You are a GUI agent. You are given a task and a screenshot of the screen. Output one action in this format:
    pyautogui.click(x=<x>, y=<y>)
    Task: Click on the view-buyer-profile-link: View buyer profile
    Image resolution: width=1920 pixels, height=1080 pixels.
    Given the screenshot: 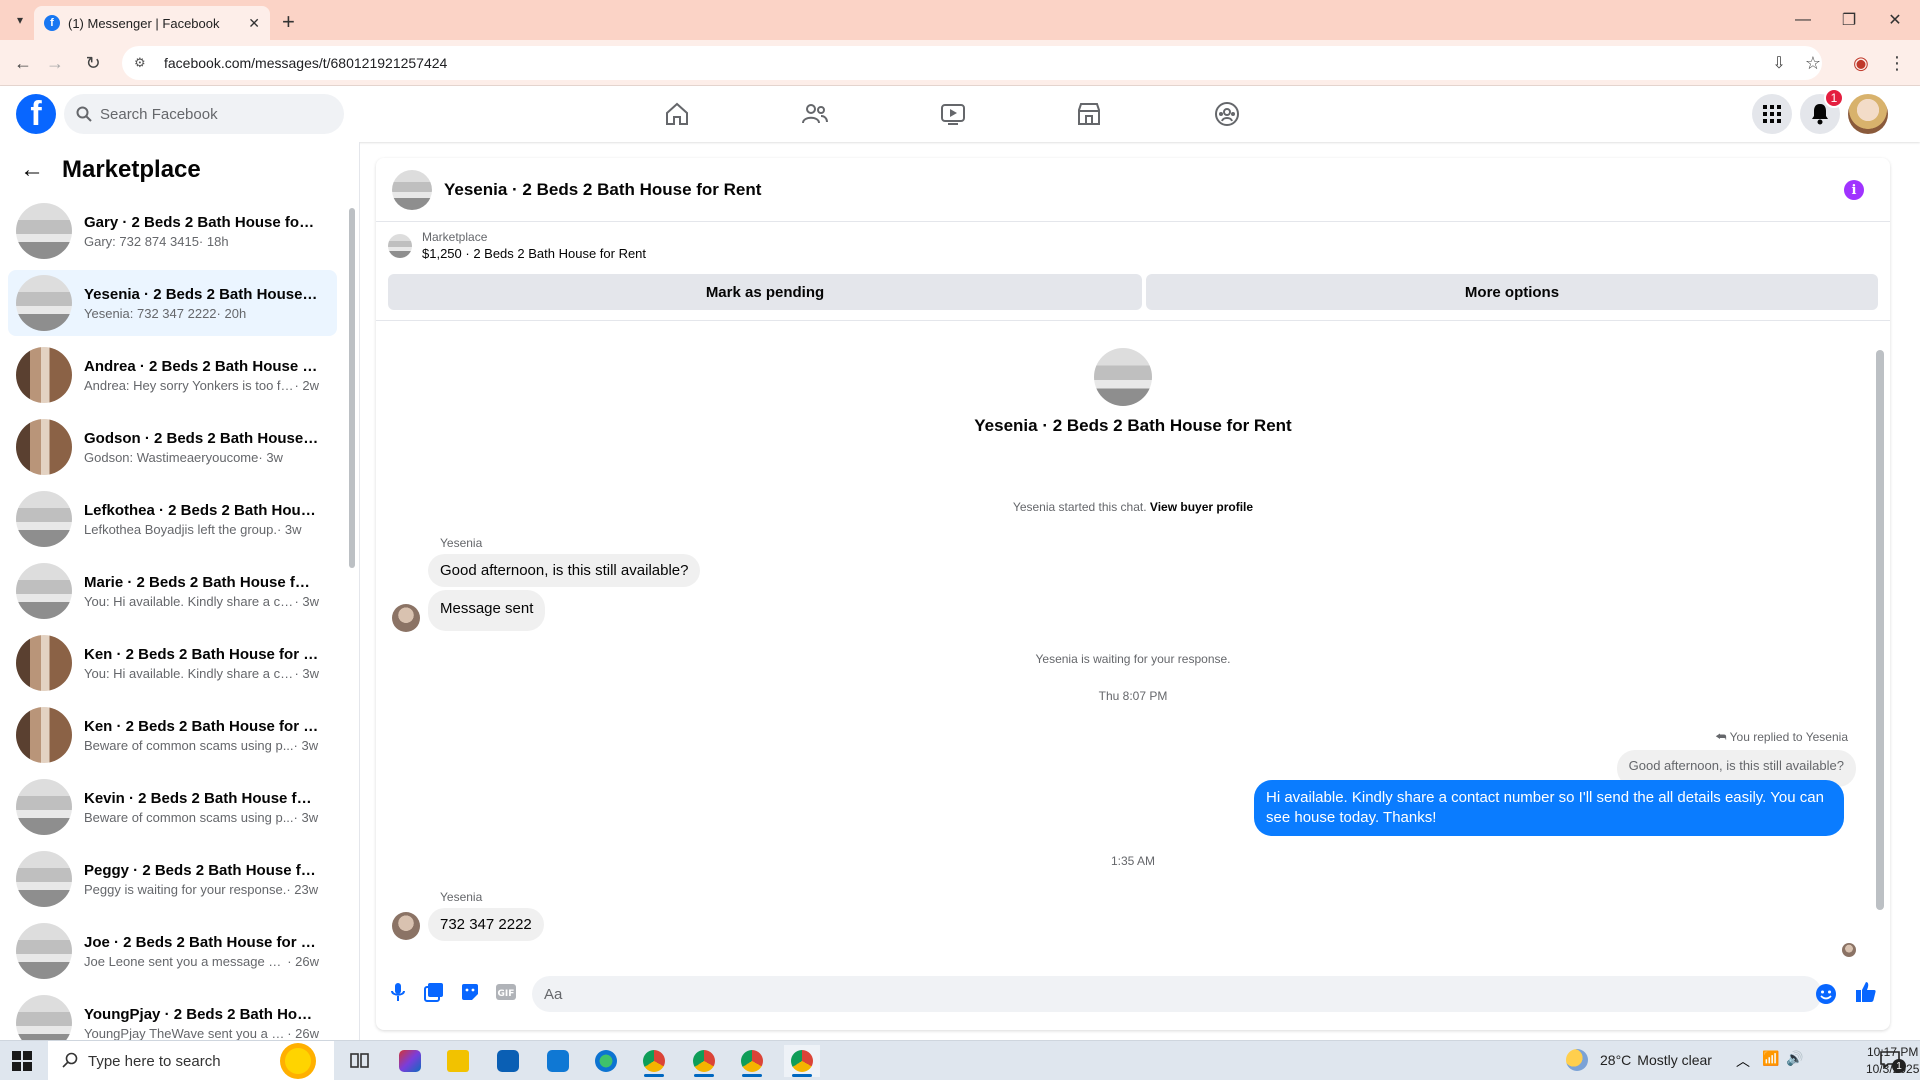 What is the action you would take?
    pyautogui.click(x=1201, y=507)
    